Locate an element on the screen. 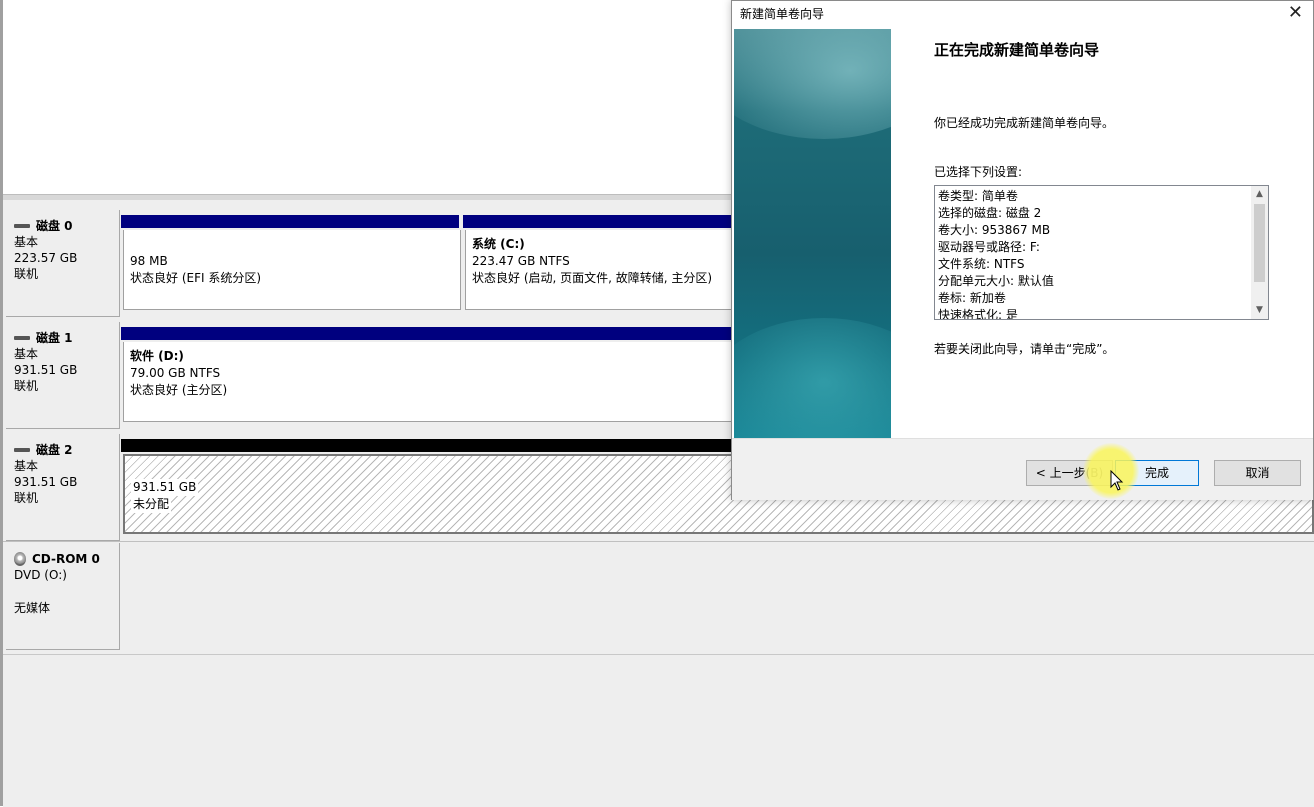 The image size is (1314, 807). disk-name: 磁盘 2 is located at coordinates (54, 450).